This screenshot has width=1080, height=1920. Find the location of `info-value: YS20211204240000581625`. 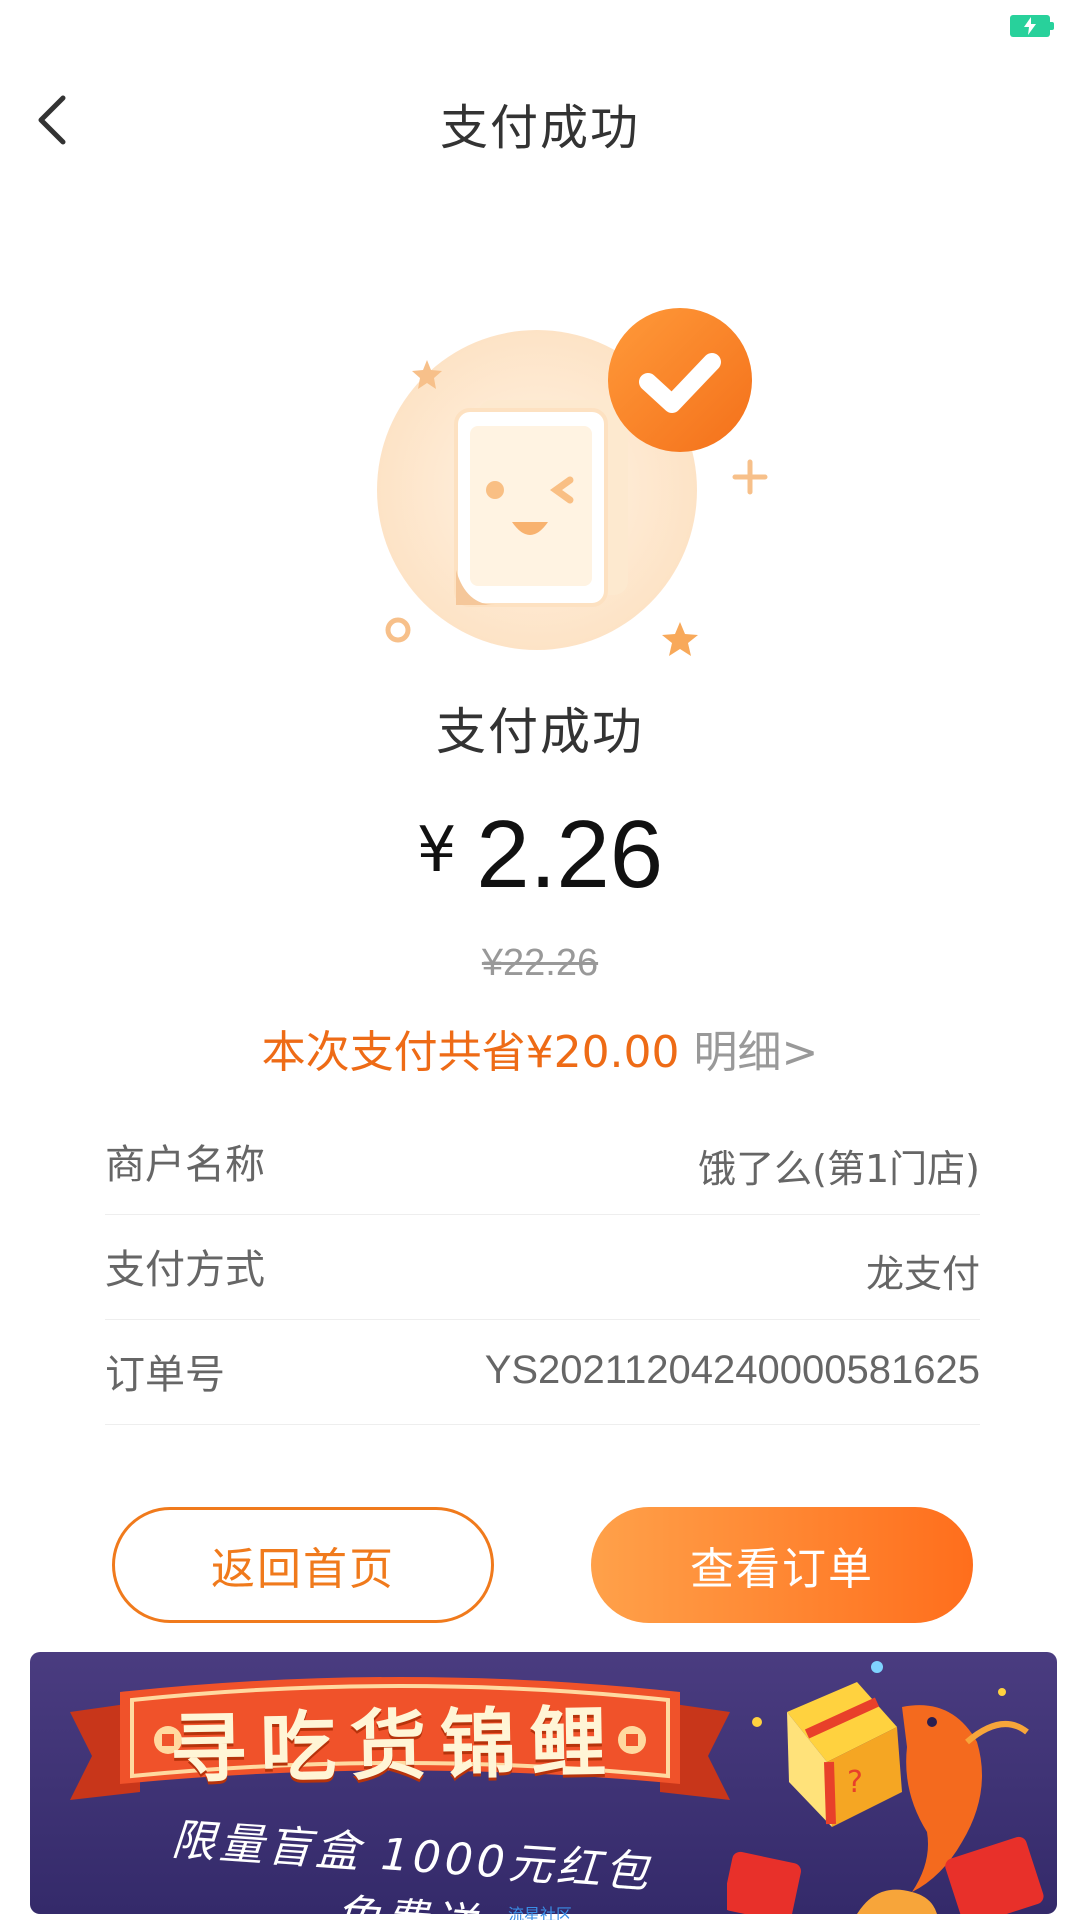

info-value: YS20211204240000581625 is located at coordinates (732, 1370).